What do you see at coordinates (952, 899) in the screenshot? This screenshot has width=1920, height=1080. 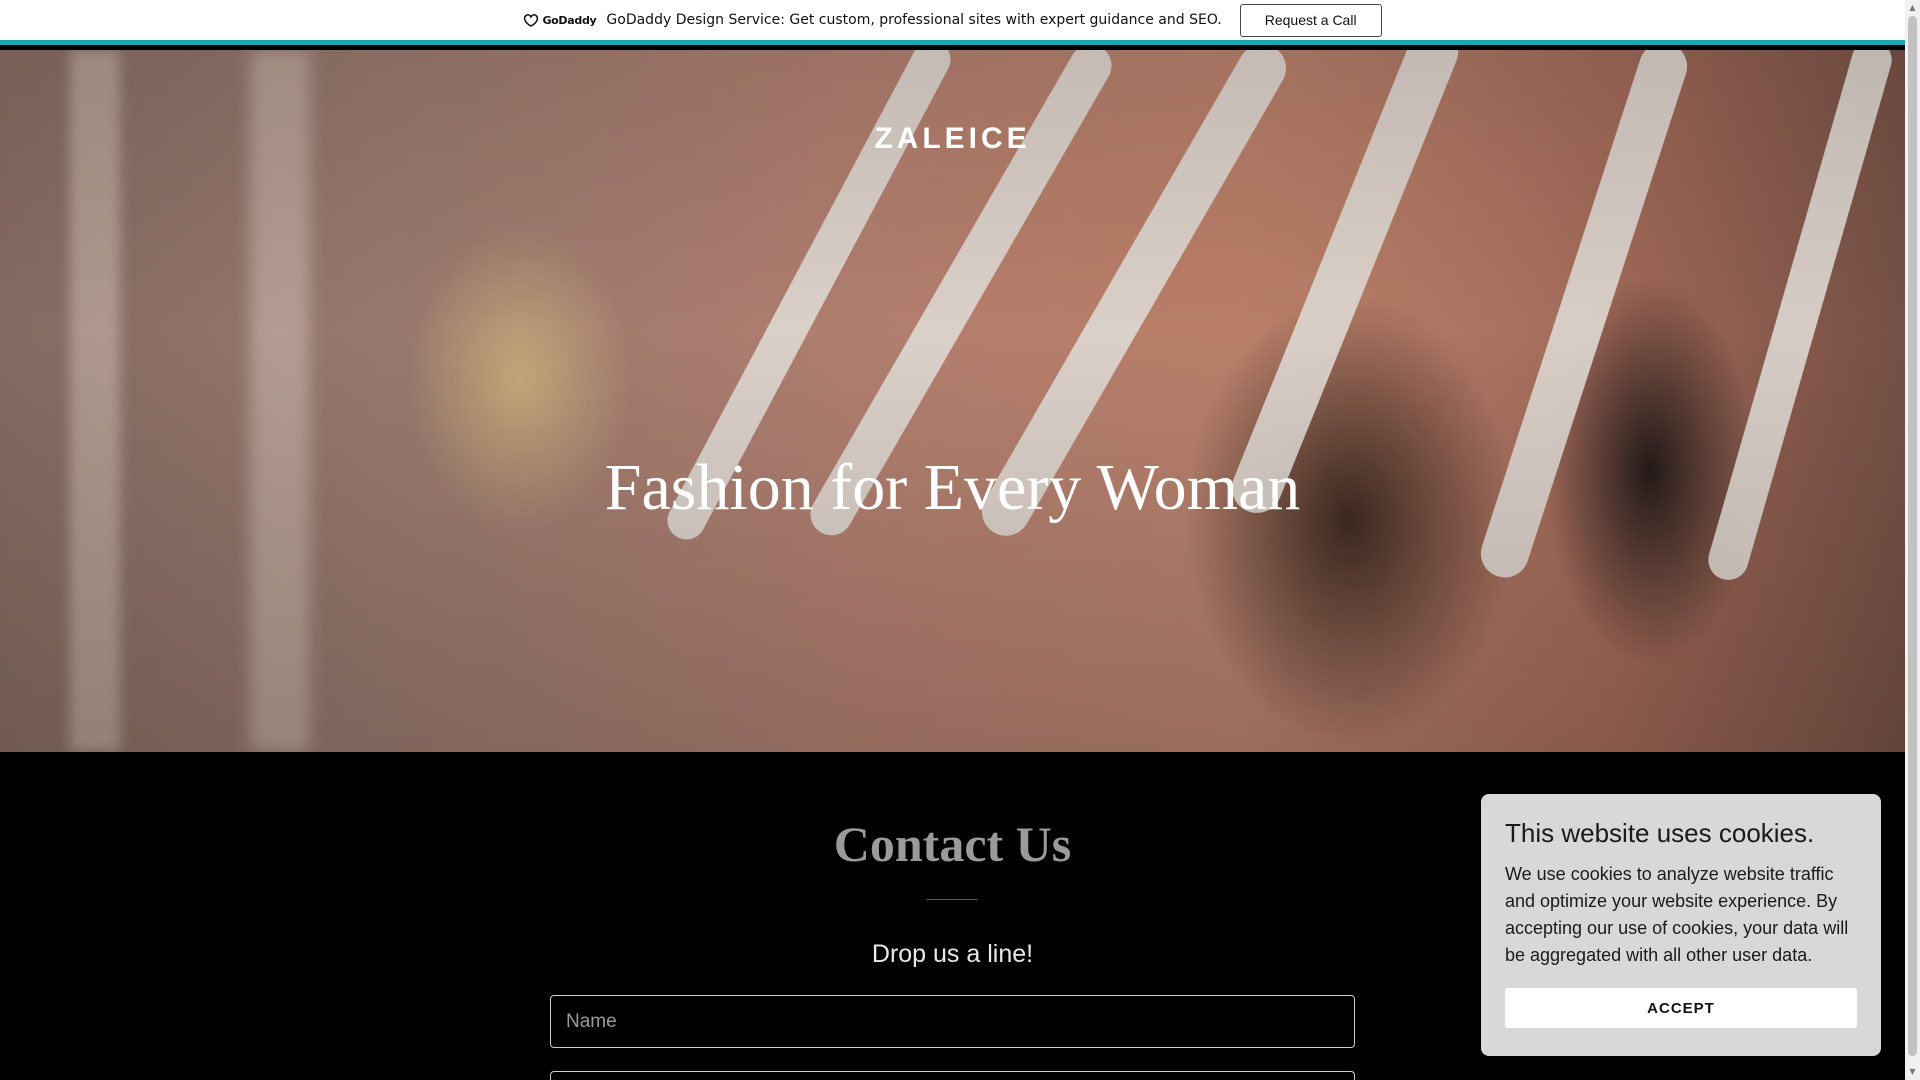 I see `section-divider` at bounding box center [952, 899].